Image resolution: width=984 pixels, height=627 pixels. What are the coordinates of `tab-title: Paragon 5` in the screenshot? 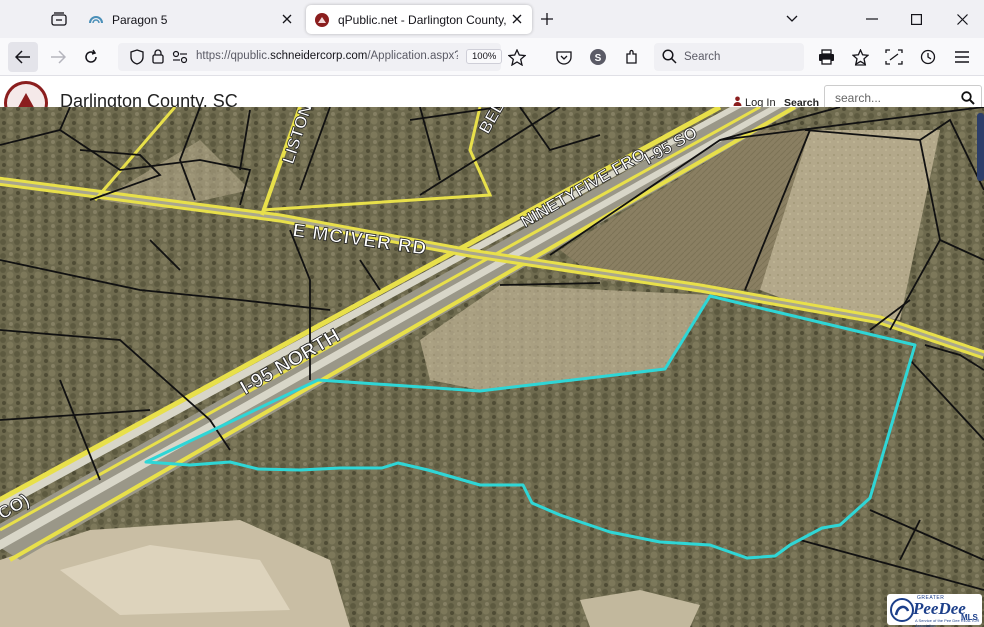 It's located at (140, 19).